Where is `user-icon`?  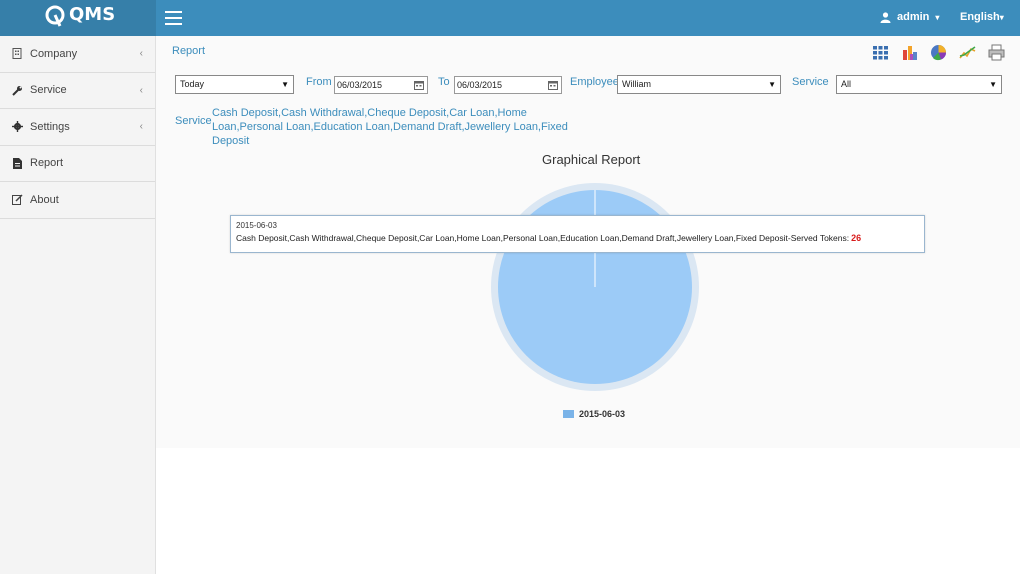 user-icon is located at coordinates (885, 17).